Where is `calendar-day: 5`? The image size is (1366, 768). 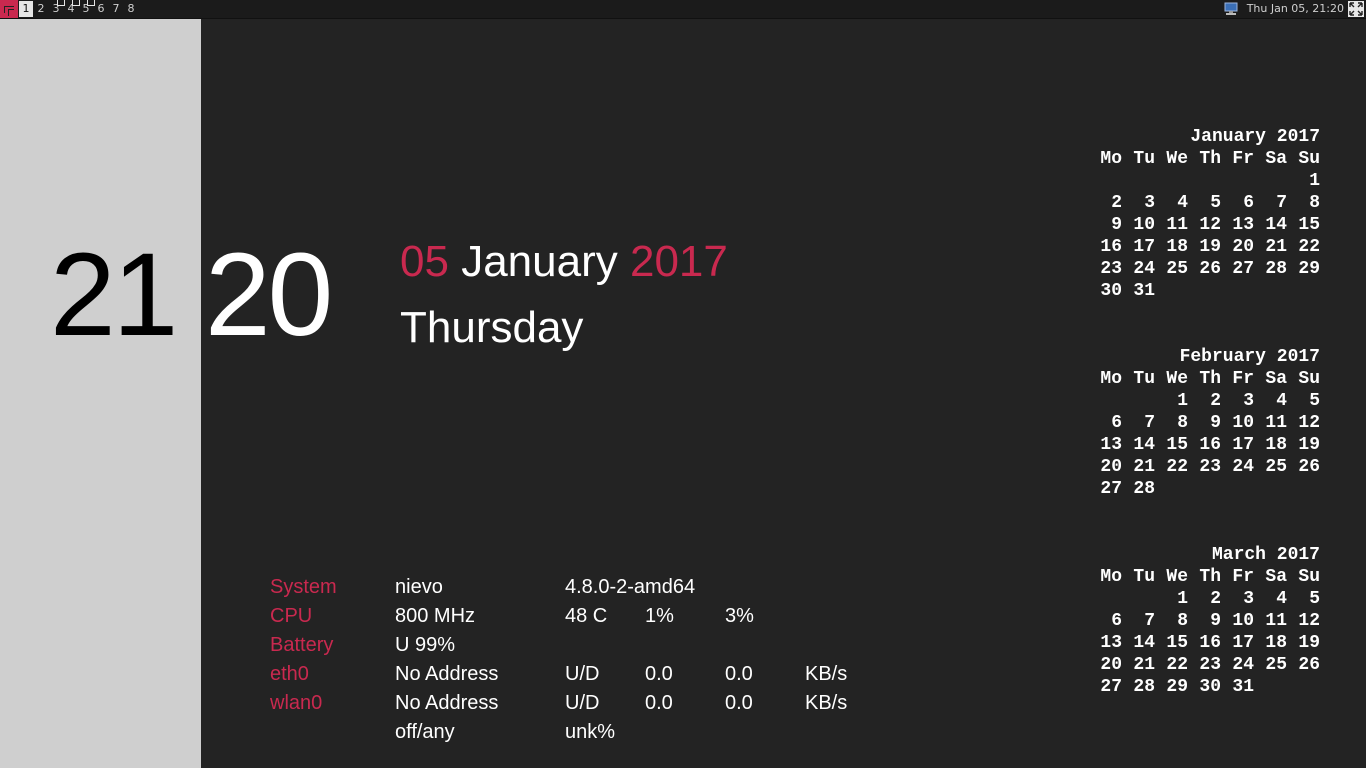 calendar-day: 5 is located at coordinates (1314, 401).